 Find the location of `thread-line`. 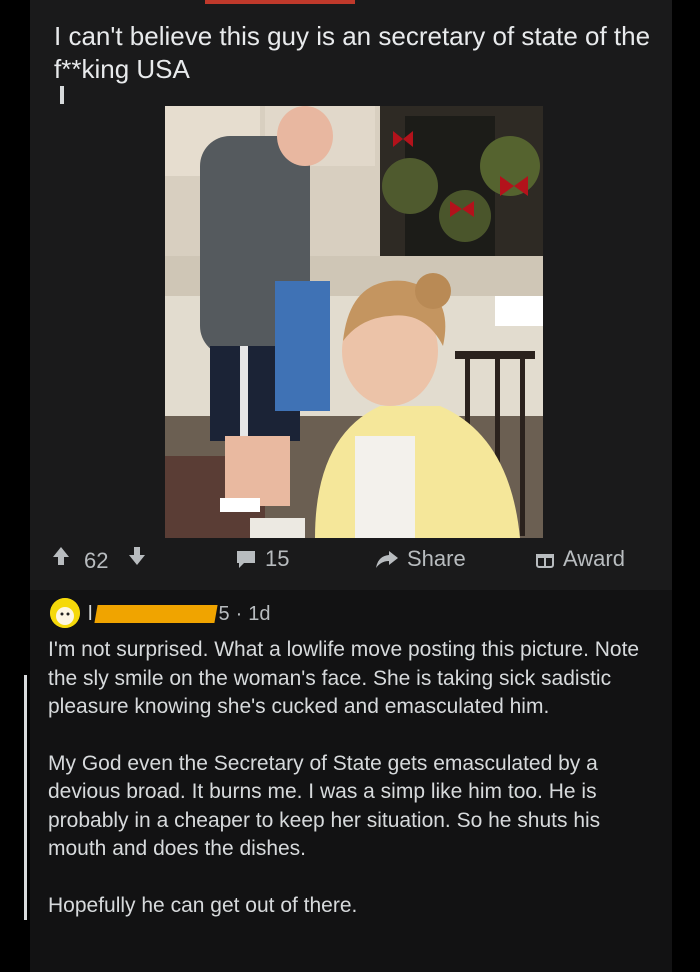

thread-line is located at coordinates (25, 797).